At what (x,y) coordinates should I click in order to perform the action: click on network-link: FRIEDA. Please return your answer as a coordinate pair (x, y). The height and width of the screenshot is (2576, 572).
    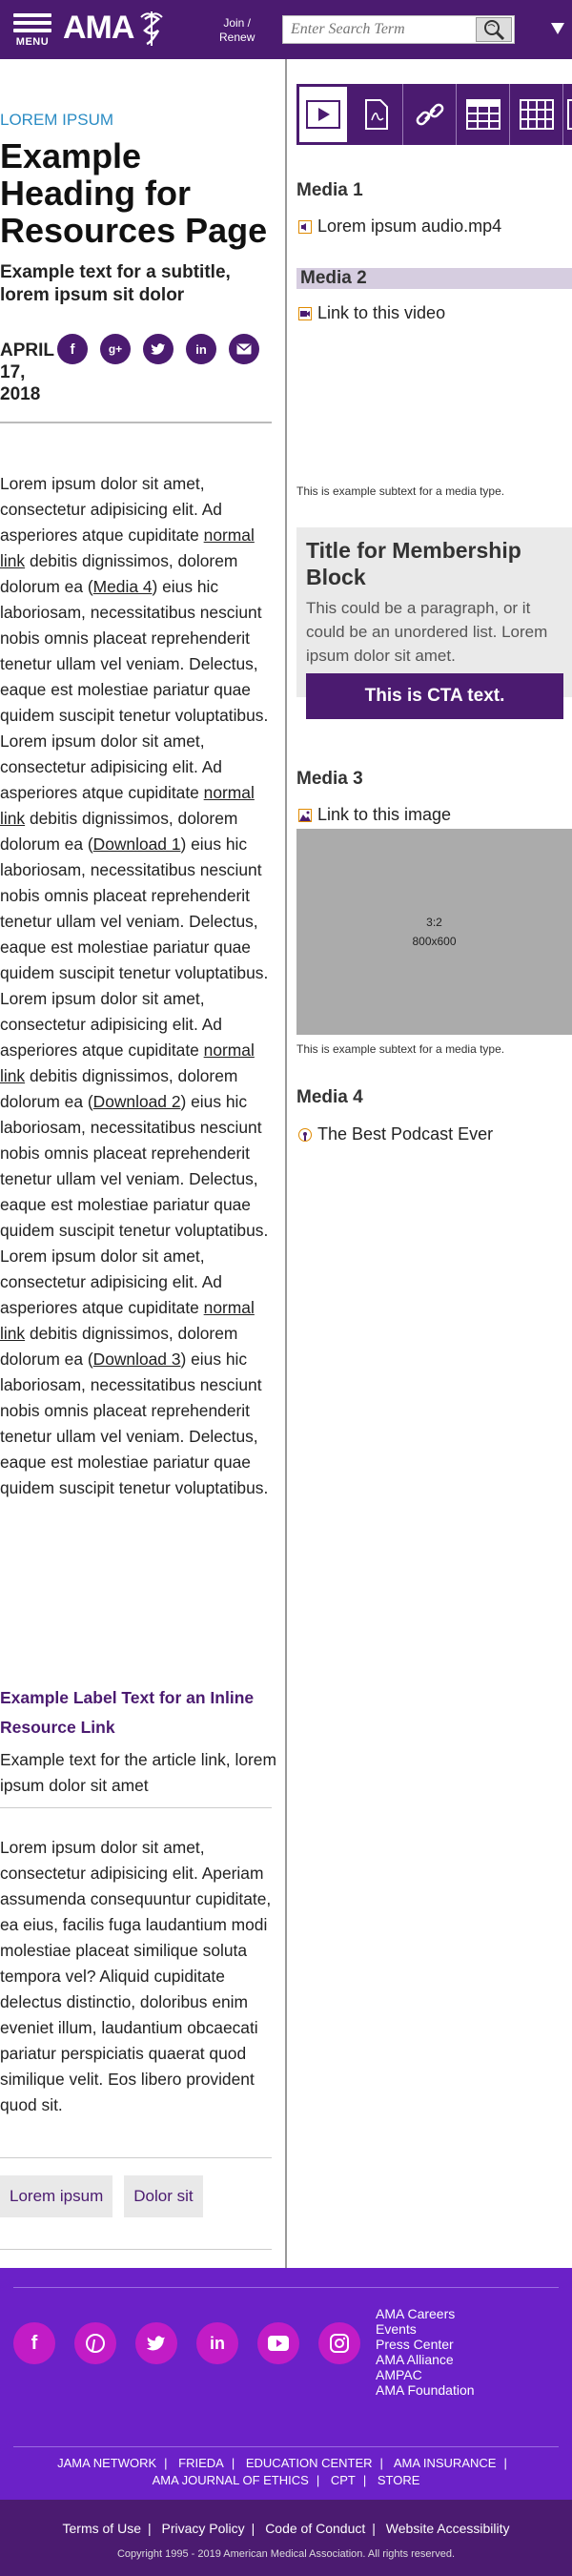
    Looking at the image, I should click on (201, 2463).